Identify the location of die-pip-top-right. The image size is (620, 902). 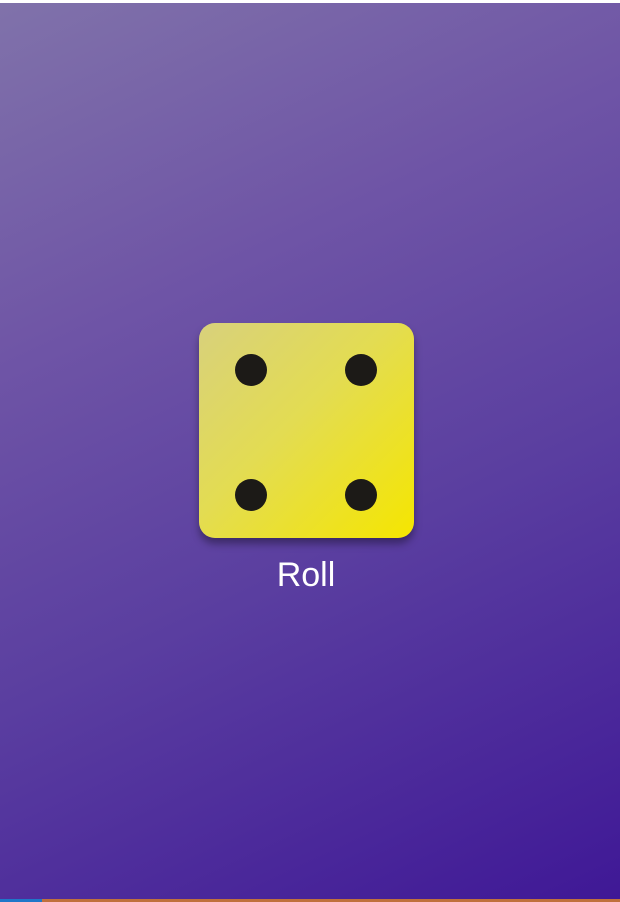
(361, 370).